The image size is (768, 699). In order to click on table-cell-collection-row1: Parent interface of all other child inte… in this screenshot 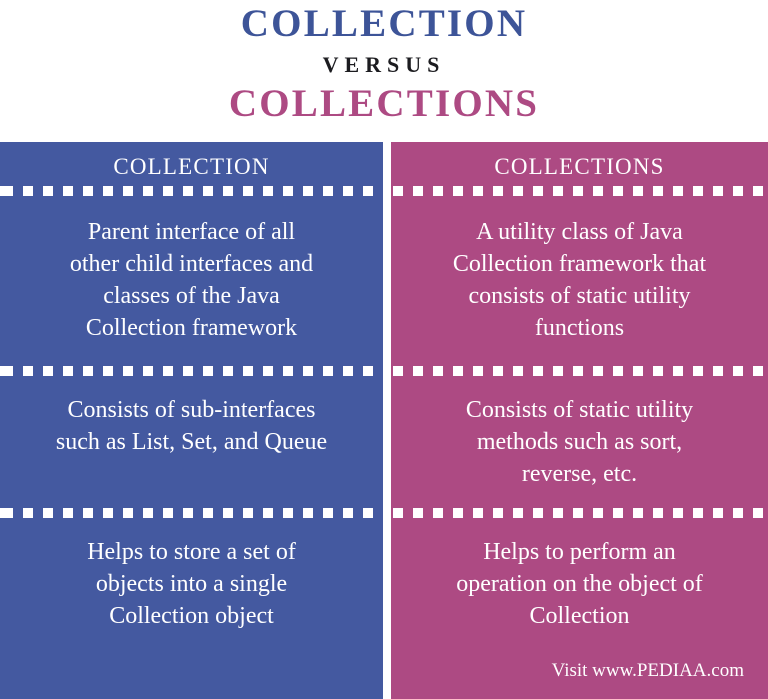, I will do `click(191, 280)`.